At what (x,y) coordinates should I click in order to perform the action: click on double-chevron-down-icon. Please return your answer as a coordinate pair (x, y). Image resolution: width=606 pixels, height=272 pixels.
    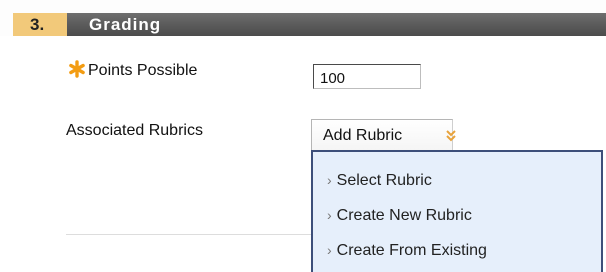
    Looking at the image, I should click on (451, 136).